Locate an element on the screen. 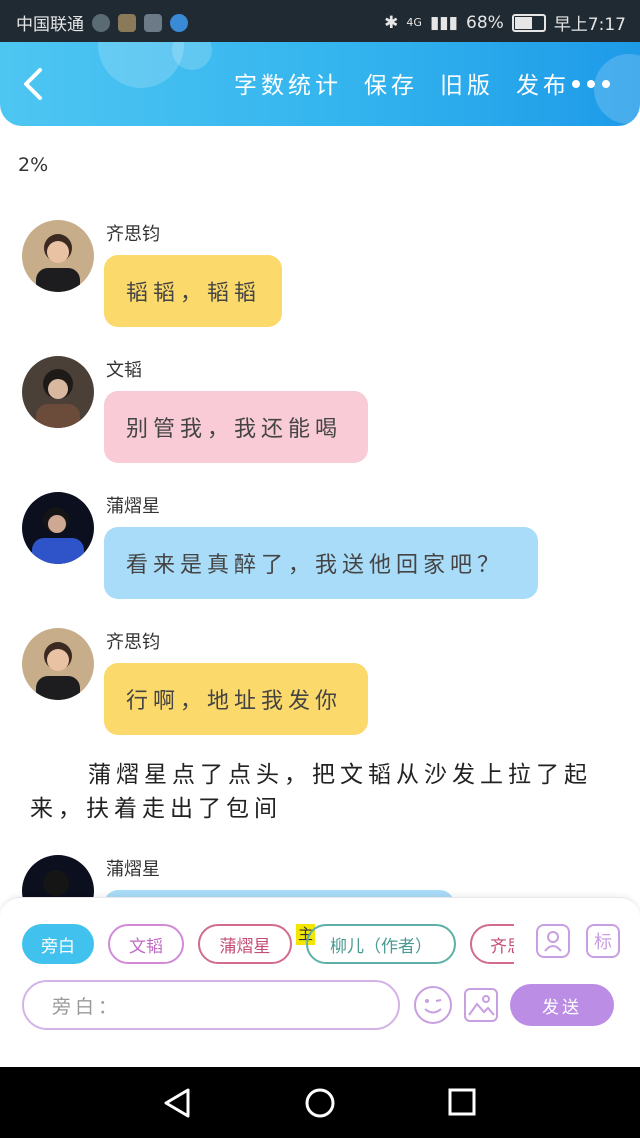  send-button: 发送 is located at coordinates (562, 1005).